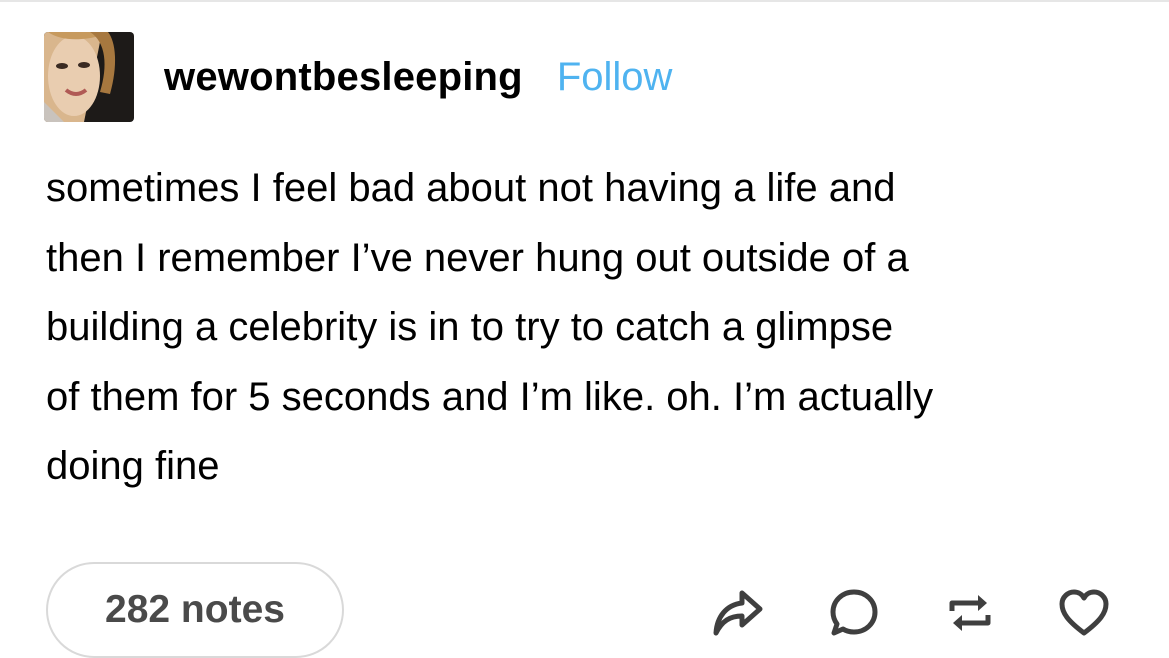  I want to click on share-icon, so click(738, 613).